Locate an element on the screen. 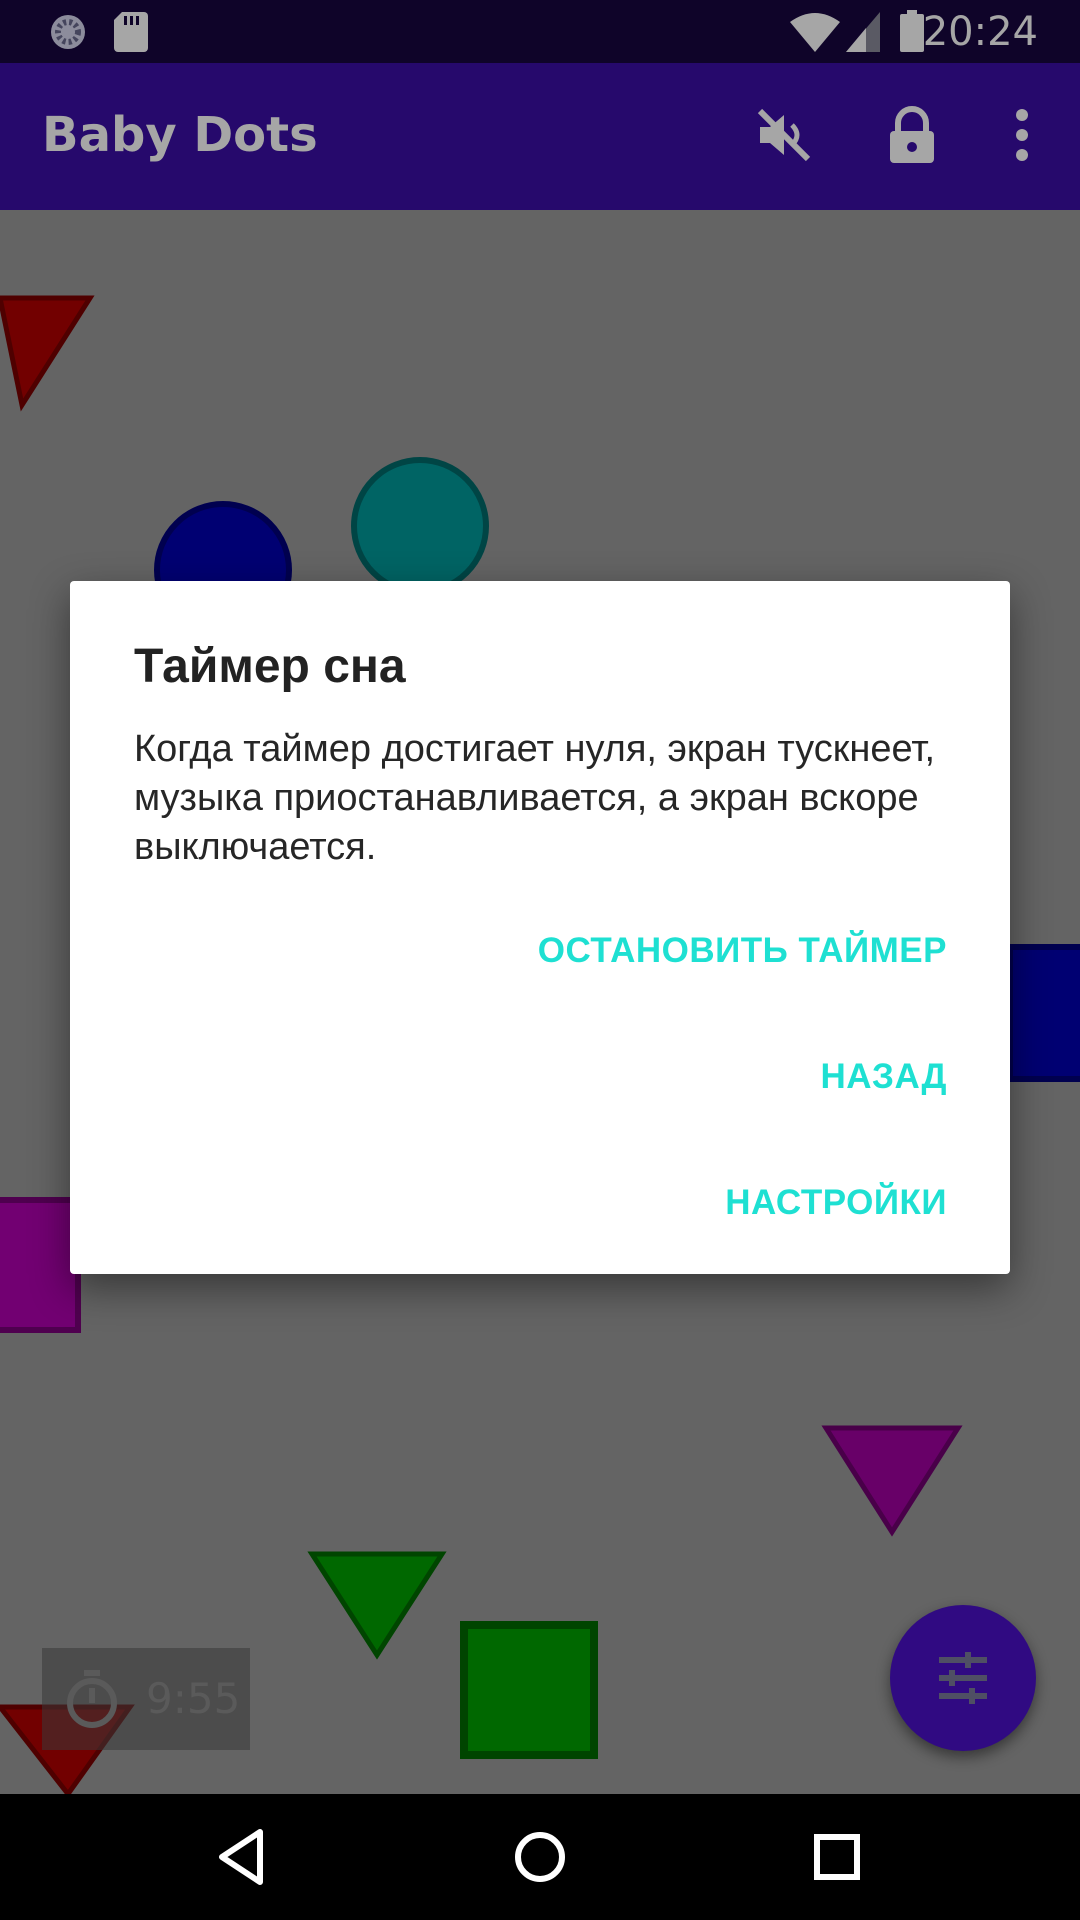 This screenshot has height=1920, width=1080. settings-button: НАСТРОЙКИ is located at coordinates (836, 1203).